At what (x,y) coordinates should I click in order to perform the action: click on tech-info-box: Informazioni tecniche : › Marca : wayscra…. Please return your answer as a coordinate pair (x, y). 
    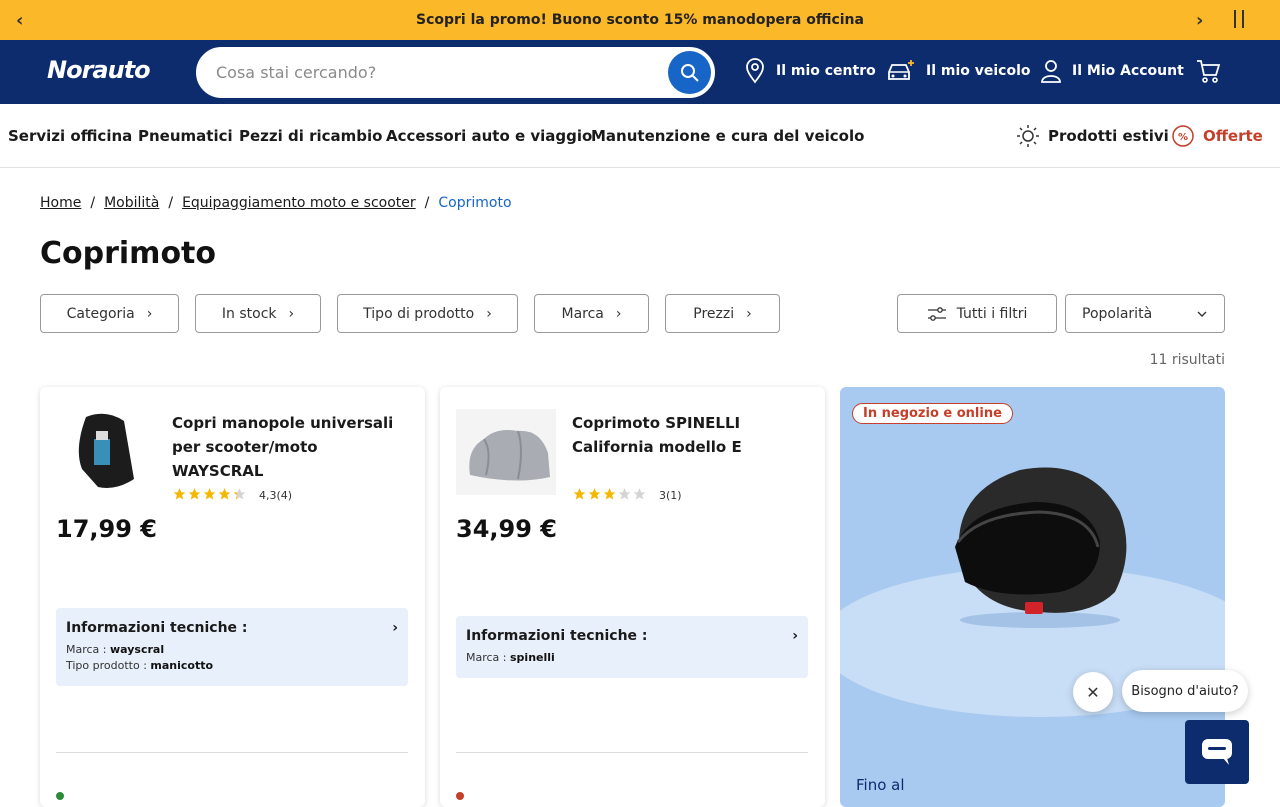
    Looking at the image, I should click on (232, 647).